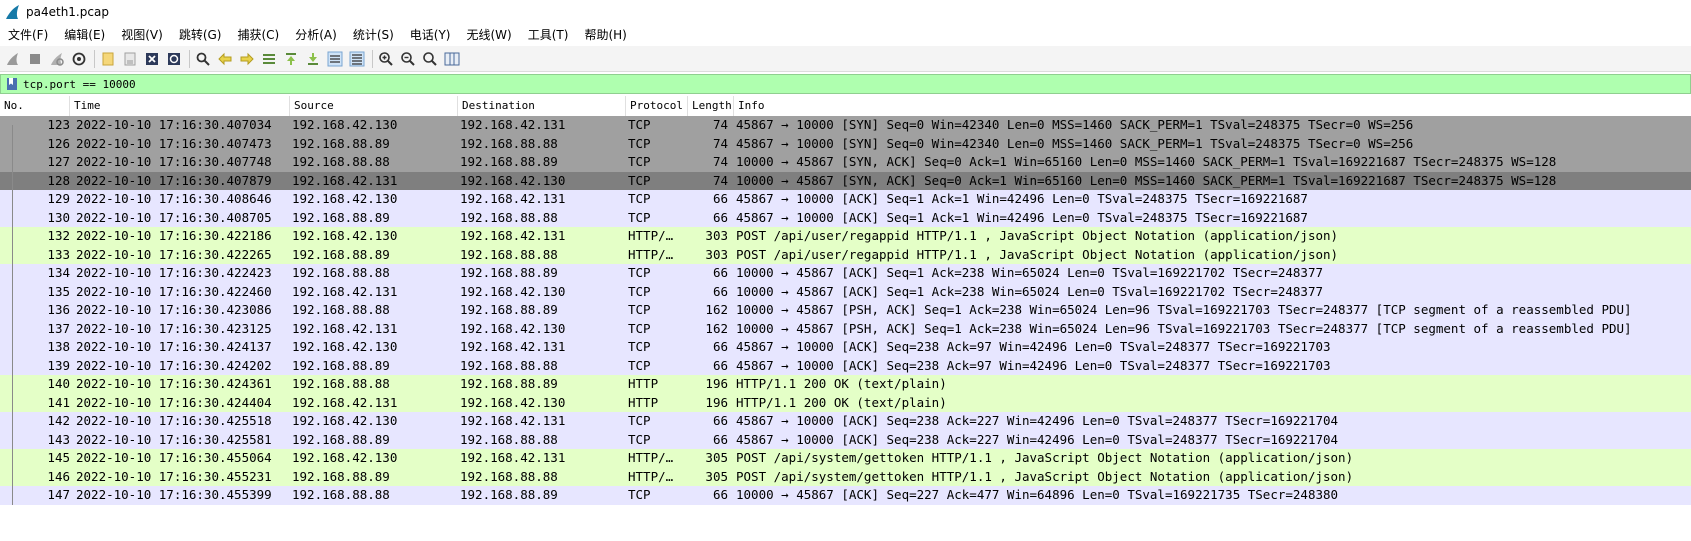  What do you see at coordinates (357, 59) in the screenshot?
I see `colorize-icon` at bounding box center [357, 59].